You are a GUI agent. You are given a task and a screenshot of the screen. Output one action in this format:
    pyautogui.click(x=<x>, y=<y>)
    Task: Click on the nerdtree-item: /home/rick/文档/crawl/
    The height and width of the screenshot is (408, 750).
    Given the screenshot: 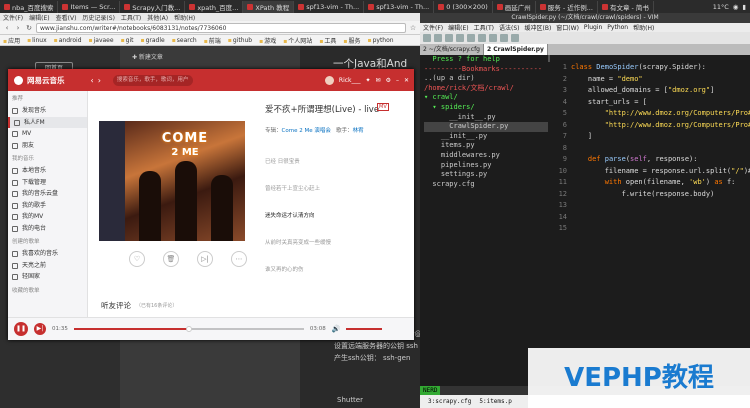 What is the action you would take?
    pyautogui.click(x=486, y=89)
    